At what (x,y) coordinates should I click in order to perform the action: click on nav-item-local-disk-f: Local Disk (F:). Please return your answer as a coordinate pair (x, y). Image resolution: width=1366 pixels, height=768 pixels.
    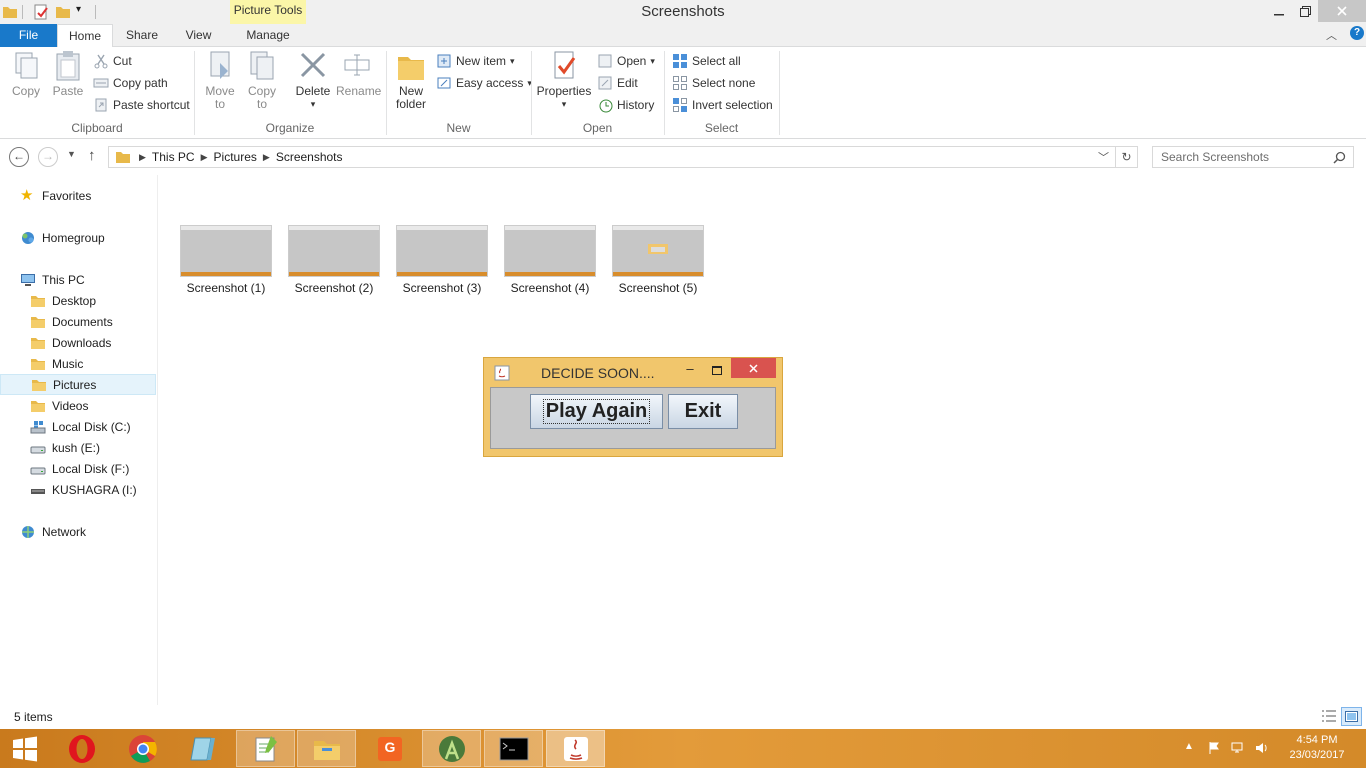
    Looking at the image, I should click on (78, 468).